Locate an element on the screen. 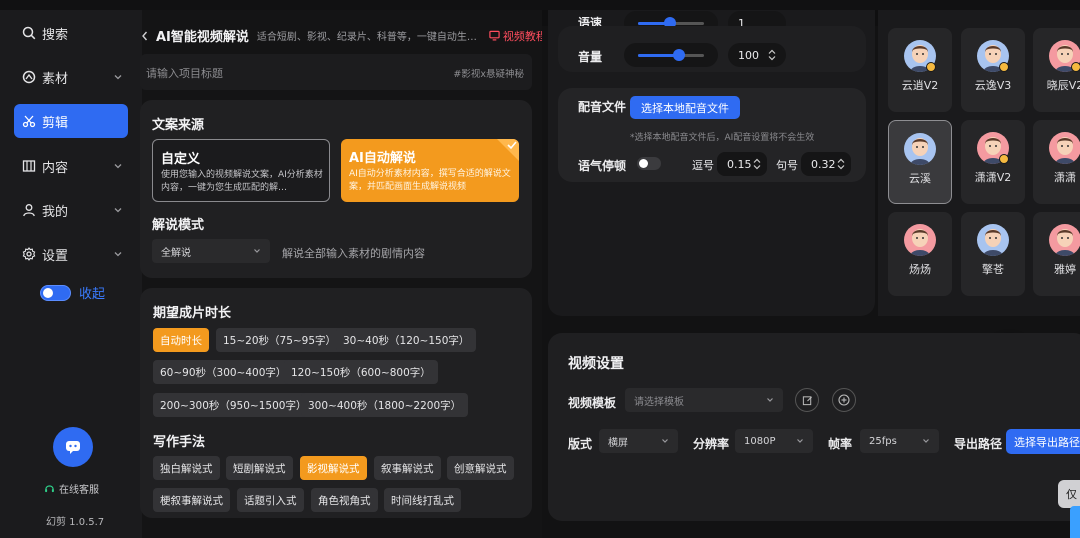 The image size is (1080, 538). style-chip: 独白解说式 is located at coordinates (186, 468).